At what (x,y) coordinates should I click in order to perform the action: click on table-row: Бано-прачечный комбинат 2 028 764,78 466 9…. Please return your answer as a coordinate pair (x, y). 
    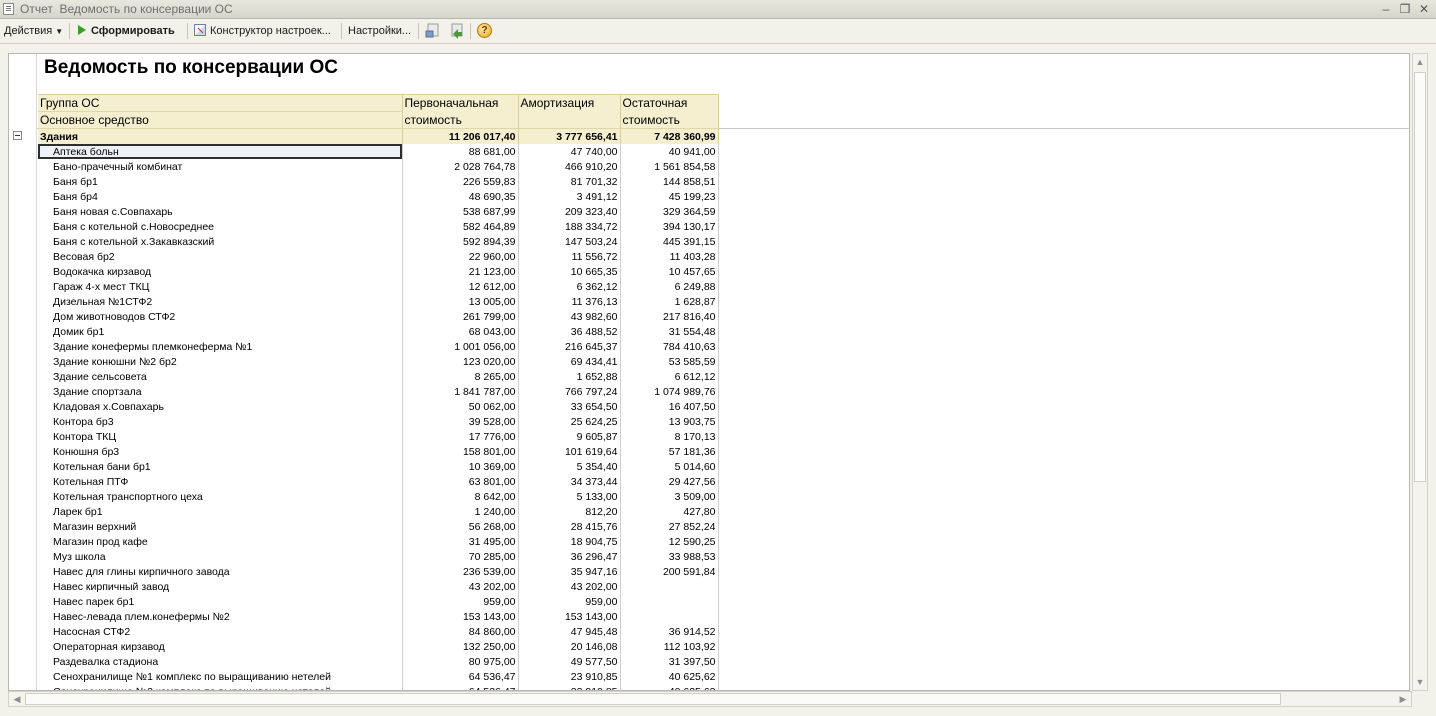
    Looking at the image, I should click on (378, 166).